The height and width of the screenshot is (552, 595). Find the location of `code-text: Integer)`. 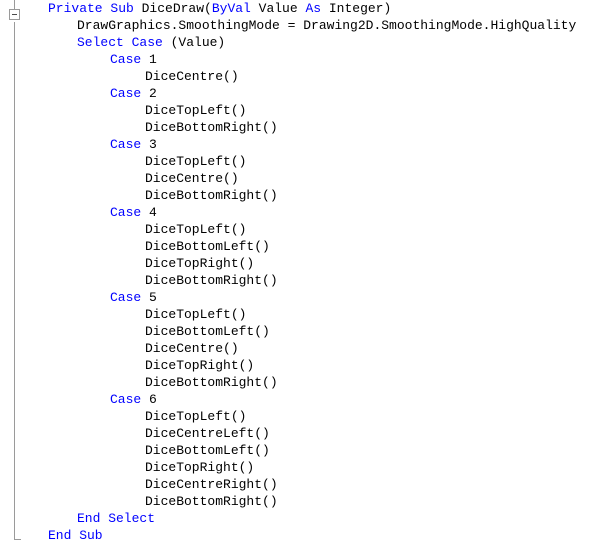

code-text: Integer) is located at coordinates (360, 8).